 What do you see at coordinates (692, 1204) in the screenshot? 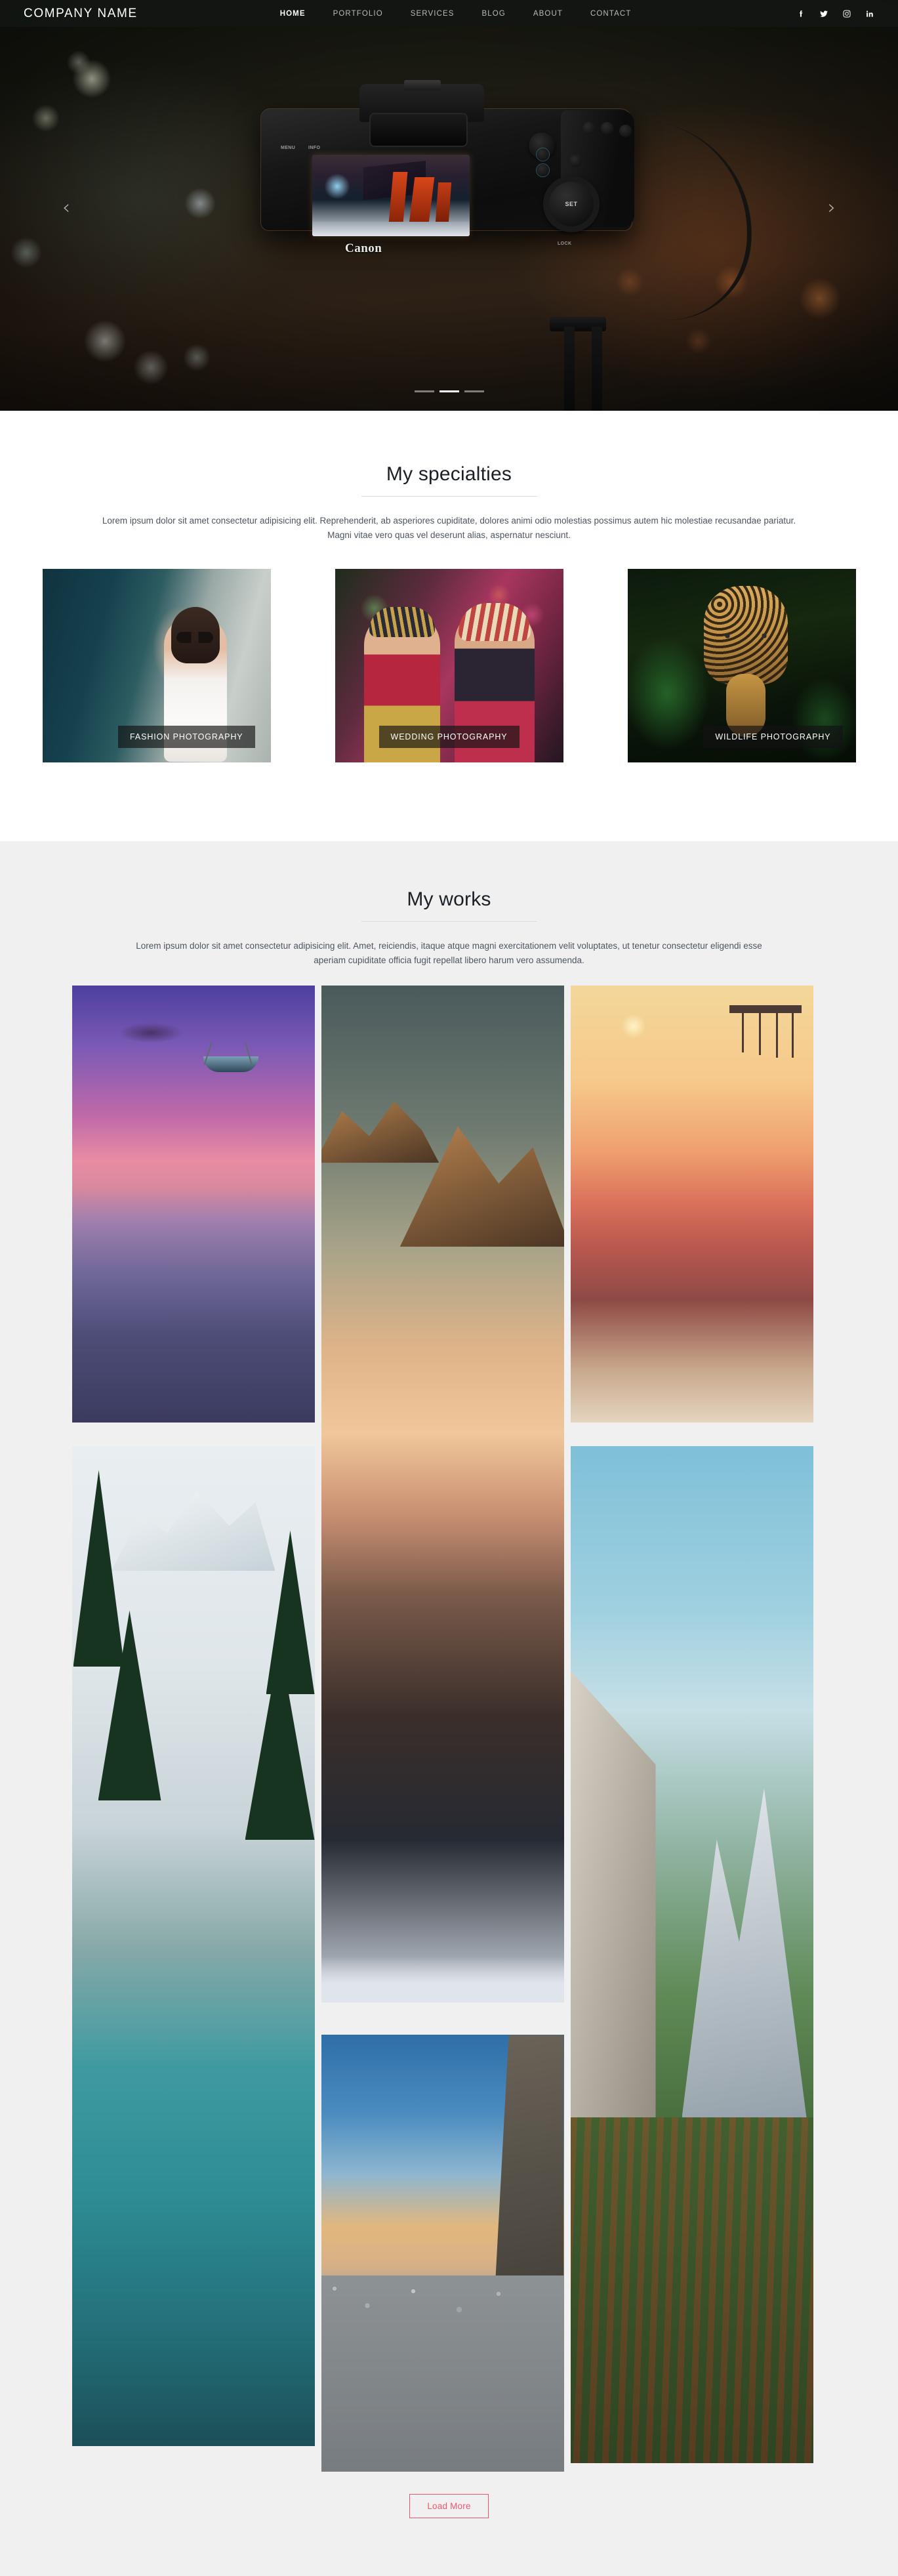
I see `gallery-item-pier-at-sunset` at bounding box center [692, 1204].